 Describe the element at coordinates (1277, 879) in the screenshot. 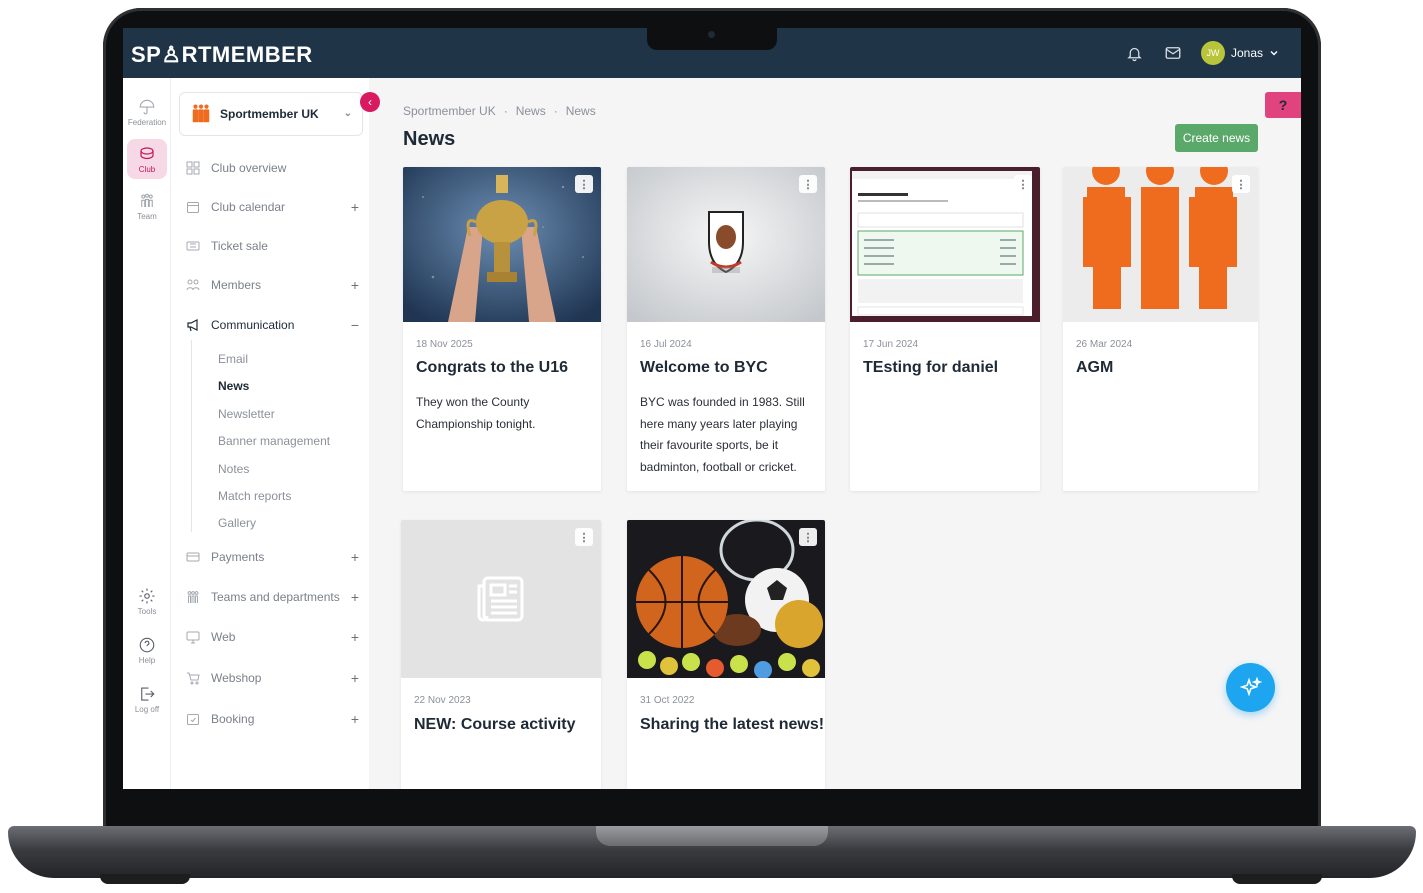

I see `laptop-foot-right` at that location.